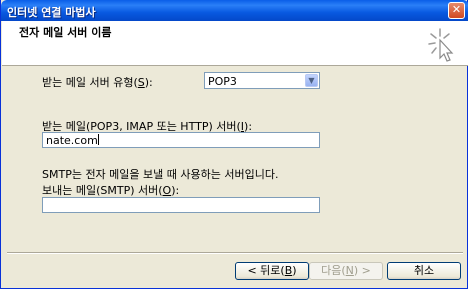 This screenshot has width=468, height=289. What do you see at coordinates (181, 140) in the screenshot?
I see `incoming-server-input: nate.com` at bounding box center [181, 140].